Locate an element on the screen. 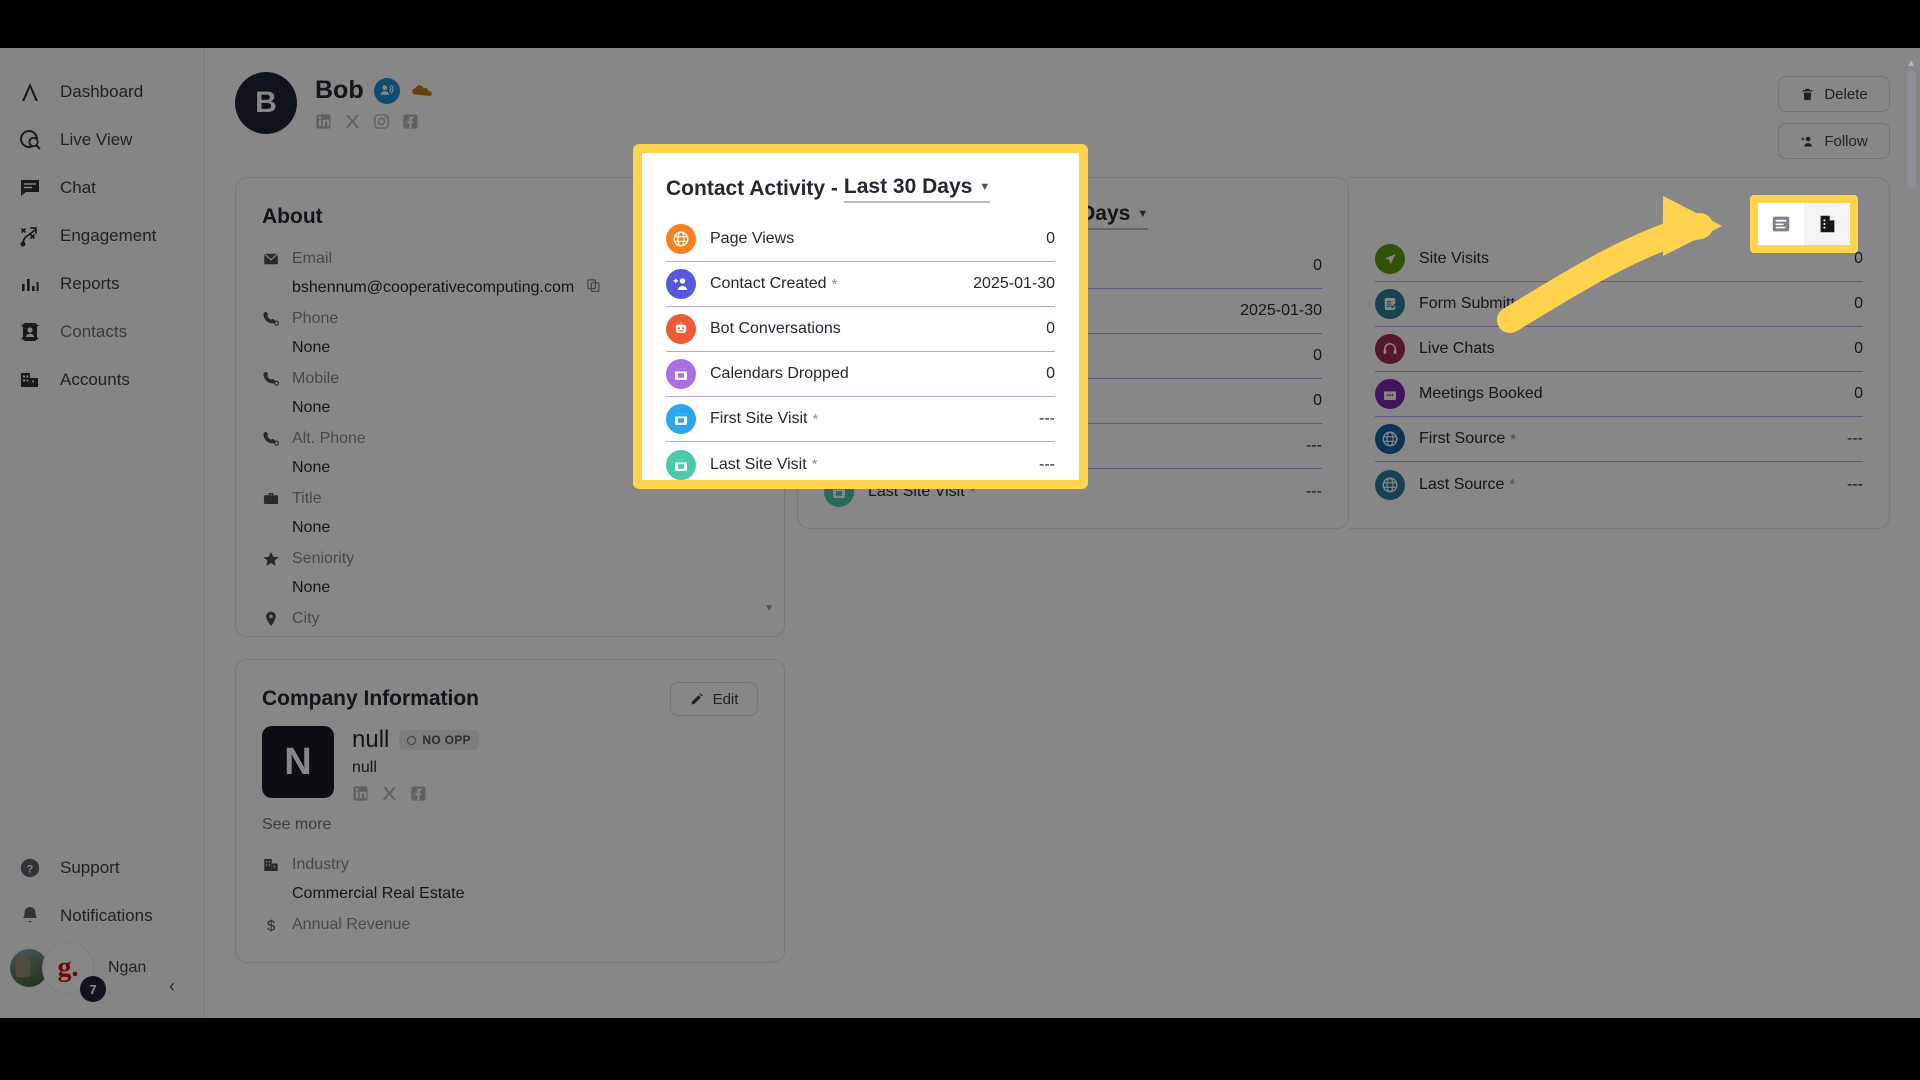  activity-title-prefix: Contact Activity - is located at coordinates (752, 188).